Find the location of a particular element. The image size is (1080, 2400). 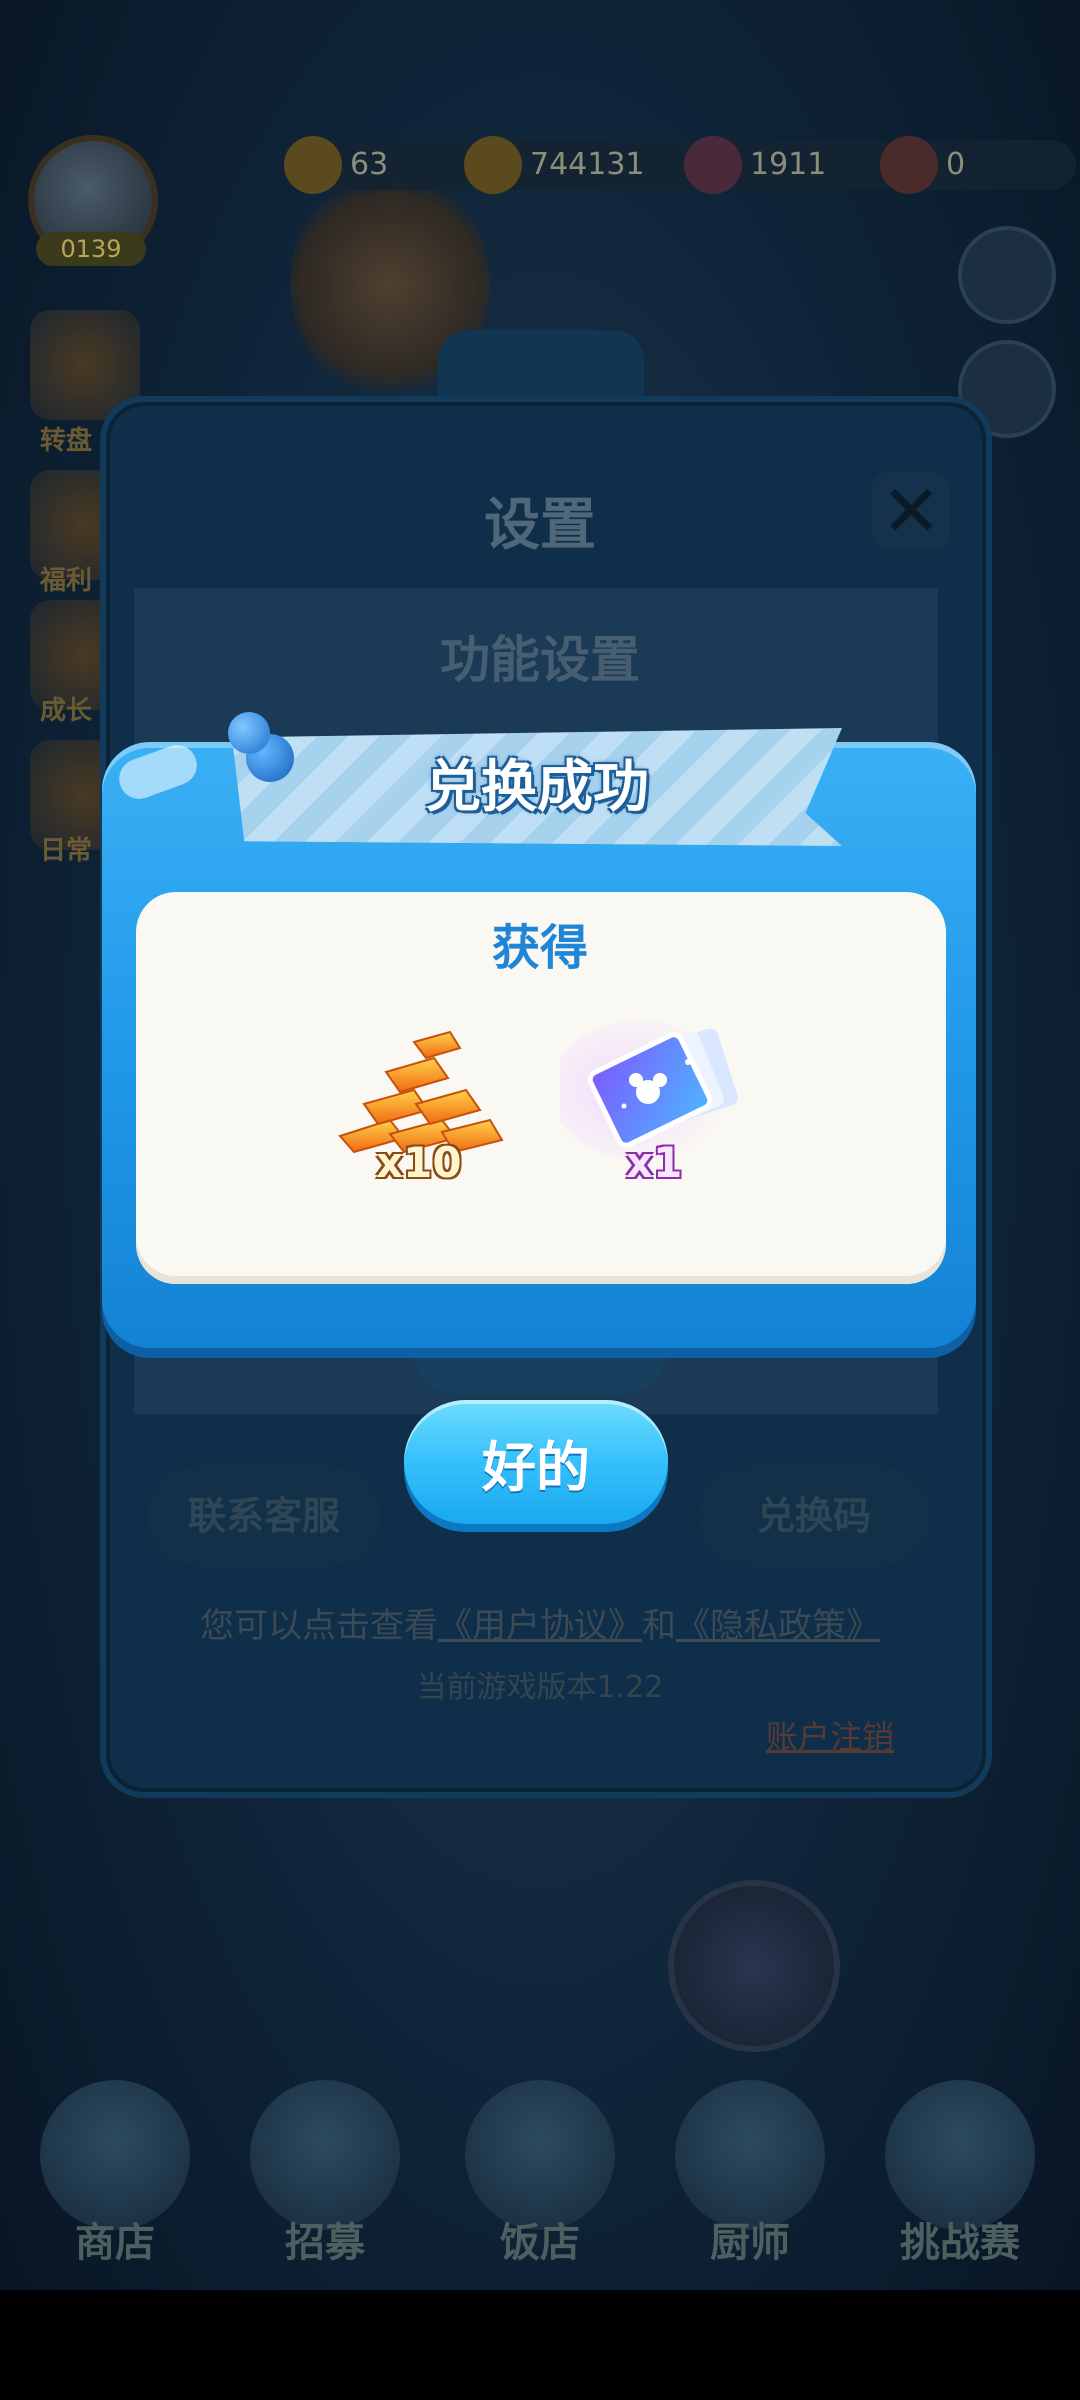

shop-icon is located at coordinates (115, 2155).